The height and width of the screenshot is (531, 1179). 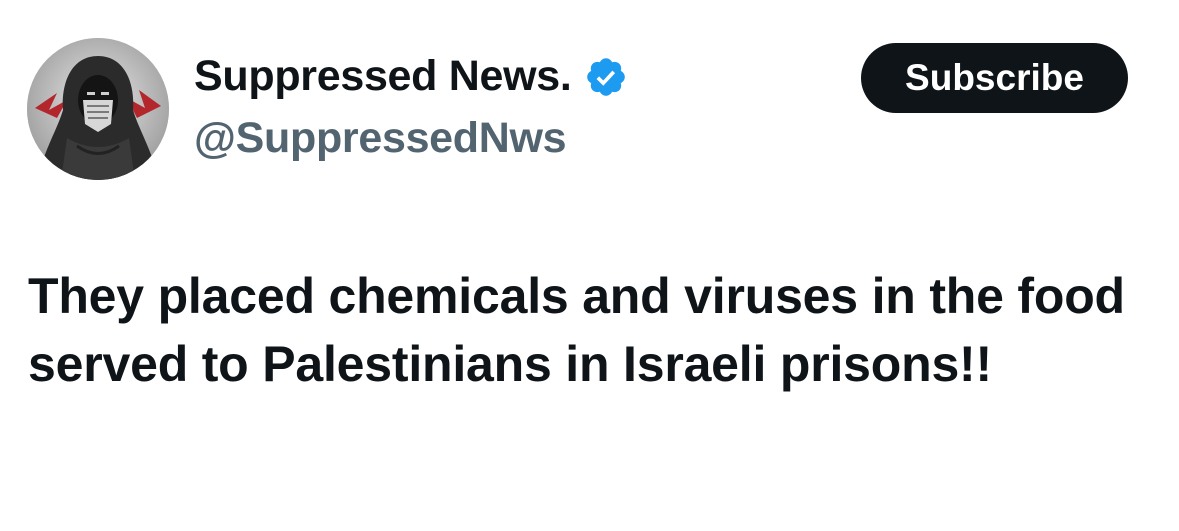 I want to click on user-handle: @SuppressedNws, so click(x=380, y=138).